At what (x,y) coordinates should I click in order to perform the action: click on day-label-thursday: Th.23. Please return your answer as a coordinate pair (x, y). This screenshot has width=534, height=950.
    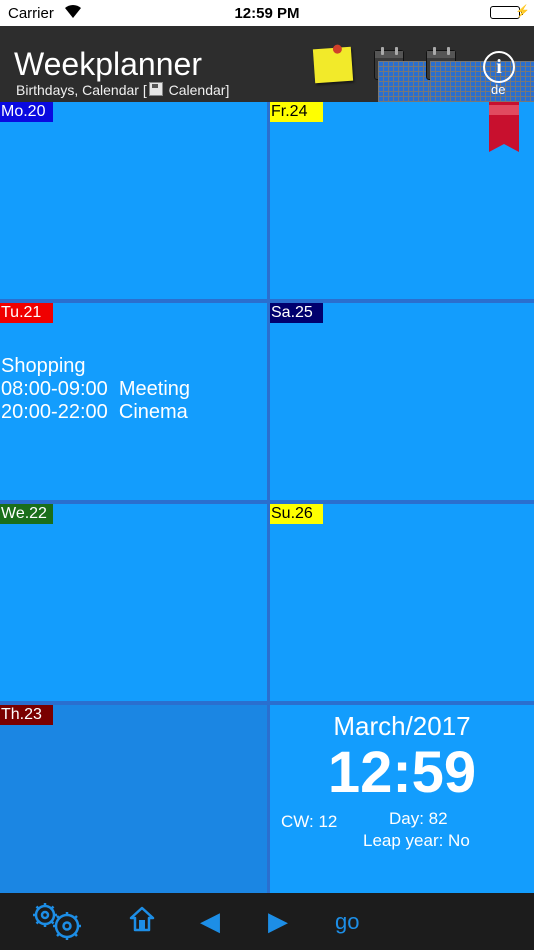
    Looking at the image, I should click on (26, 715).